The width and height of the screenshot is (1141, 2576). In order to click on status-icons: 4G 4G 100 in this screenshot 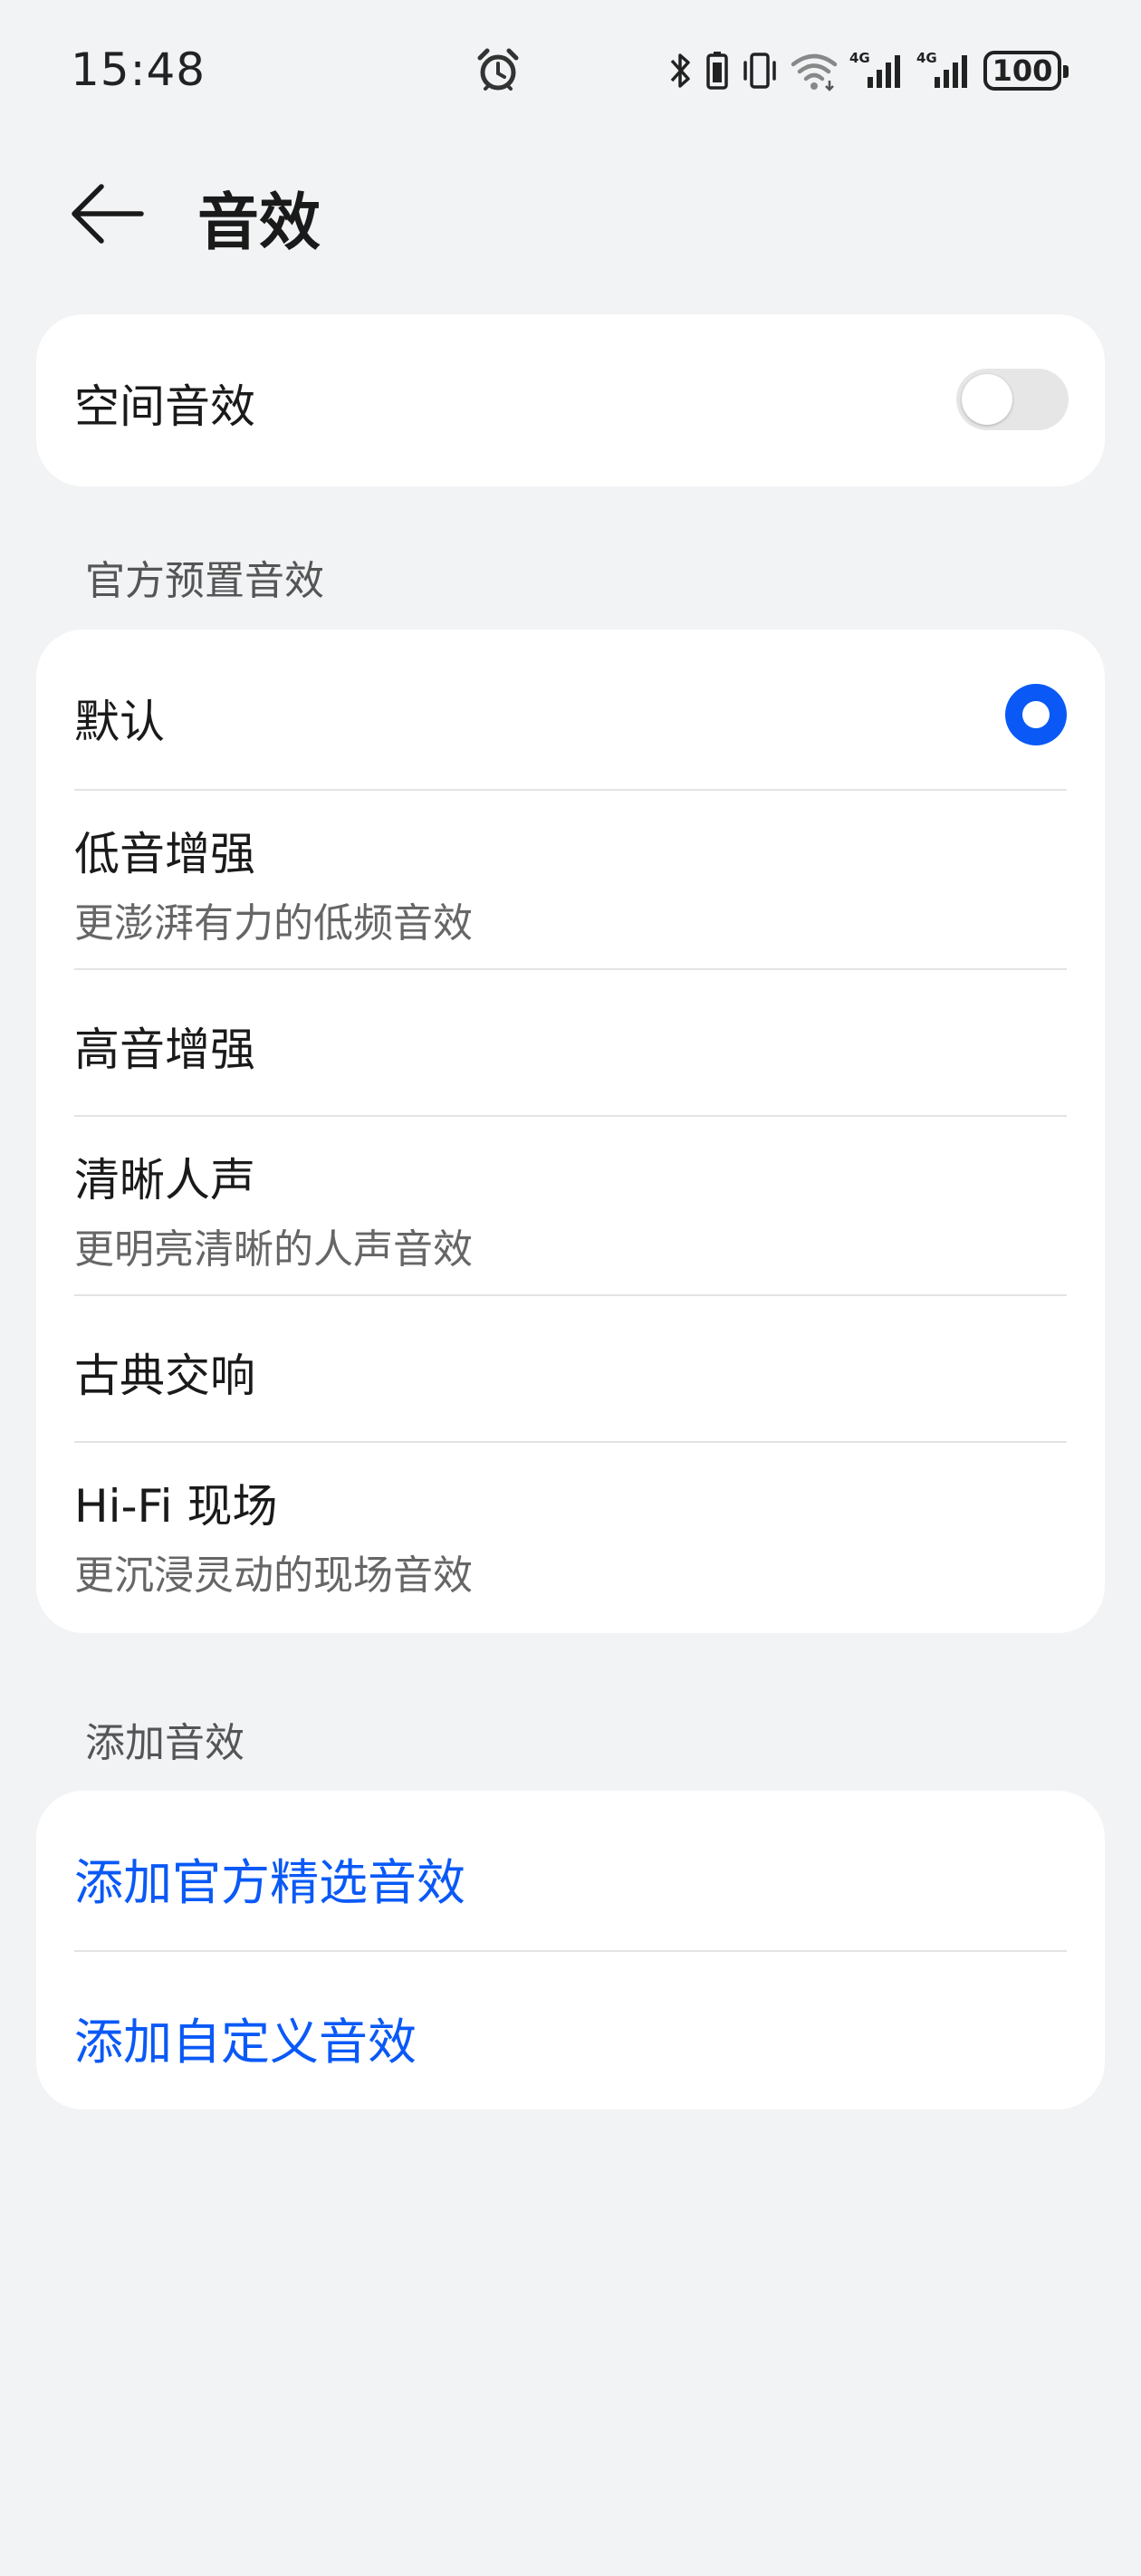, I will do `click(868, 70)`.